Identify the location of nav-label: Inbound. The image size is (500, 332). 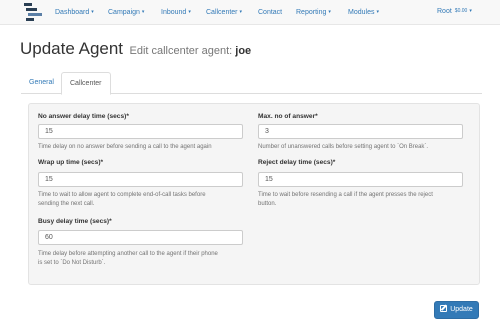
(174, 12).